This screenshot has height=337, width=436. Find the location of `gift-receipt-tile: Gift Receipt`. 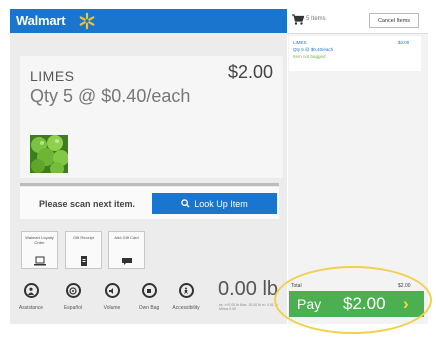

gift-receipt-tile: Gift Receipt is located at coordinates (83, 250).